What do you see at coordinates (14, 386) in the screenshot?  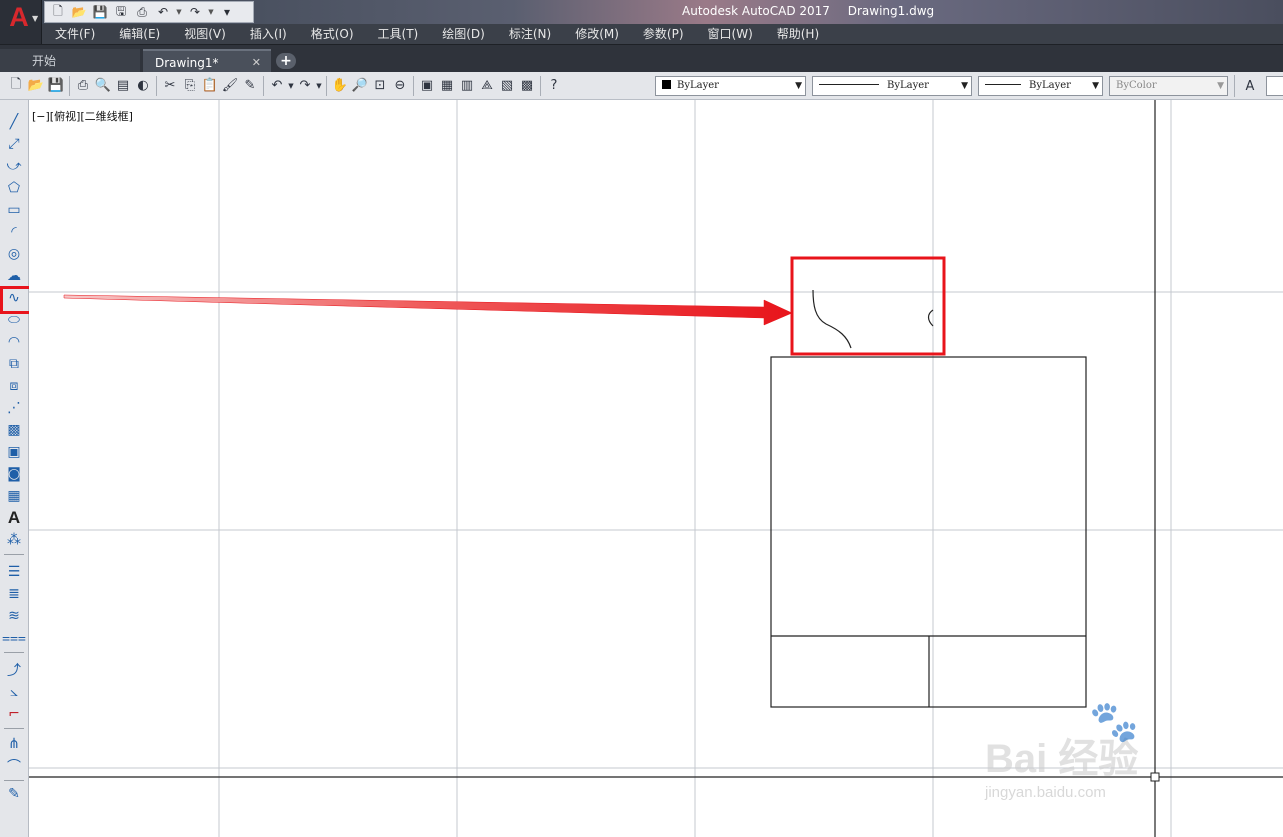 I see `make-block-icon: ⧈` at bounding box center [14, 386].